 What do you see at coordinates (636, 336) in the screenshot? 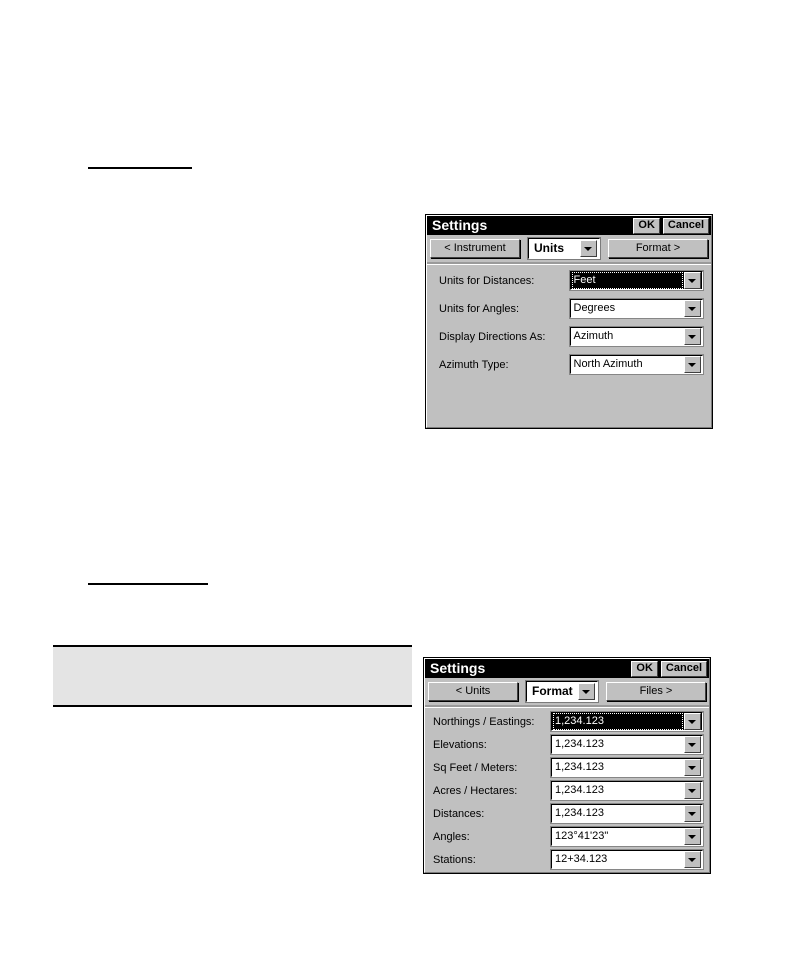
I see `display-directions-as-combo: Azimuth` at bounding box center [636, 336].